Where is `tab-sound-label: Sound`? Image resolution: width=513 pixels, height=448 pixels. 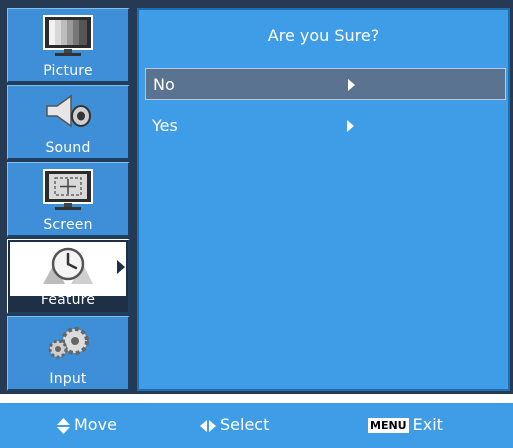
tab-sound-label: Sound is located at coordinates (68, 148).